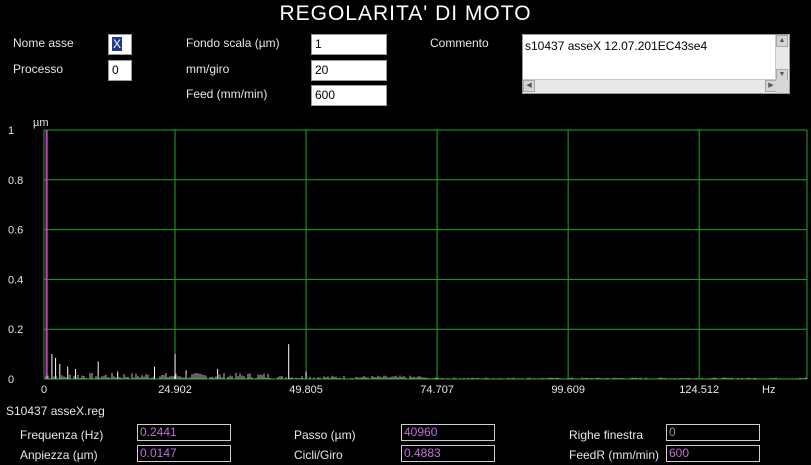  Describe the element at coordinates (568, 390) in the screenshot. I see `x-tick-label: 99.609` at that location.